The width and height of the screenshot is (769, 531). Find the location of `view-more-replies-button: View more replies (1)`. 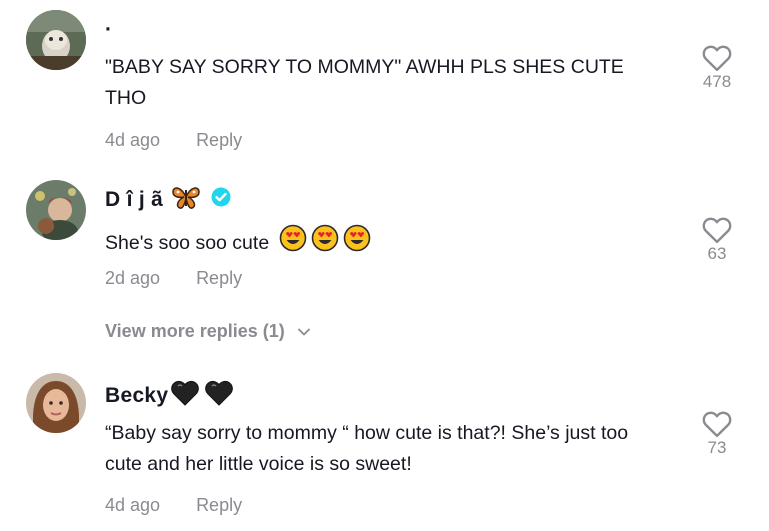

view-more-replies-button: View more replies (1) is located at coordinates (208, 331).